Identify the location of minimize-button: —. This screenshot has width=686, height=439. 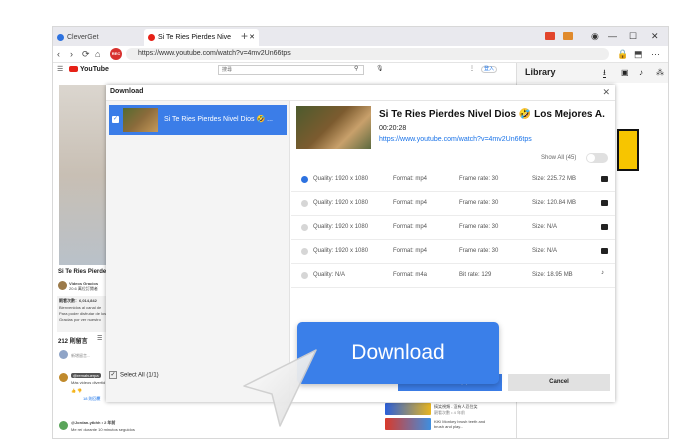
(612, 36).